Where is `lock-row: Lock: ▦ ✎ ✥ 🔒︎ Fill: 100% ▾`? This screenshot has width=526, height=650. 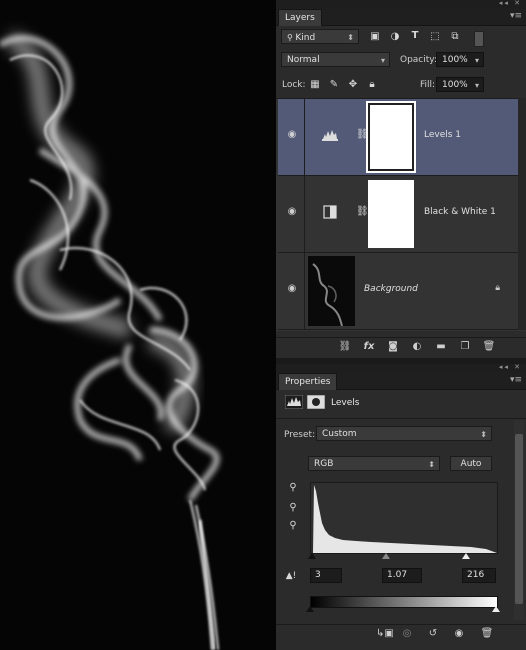
lock-row: Lock: ▦ ✎ ✥ 🔒︎ Fill: 100% ▾ is located at coordinates (401, 85).